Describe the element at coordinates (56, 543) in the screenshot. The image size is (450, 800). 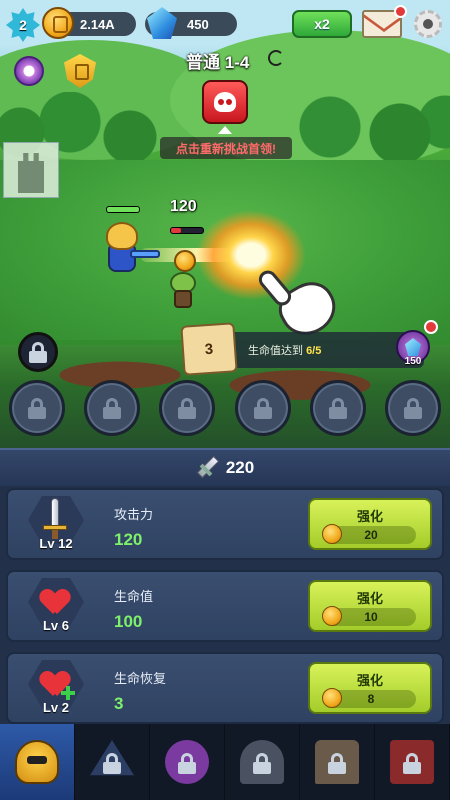
I see `stat-level: Lv 12` at that location.